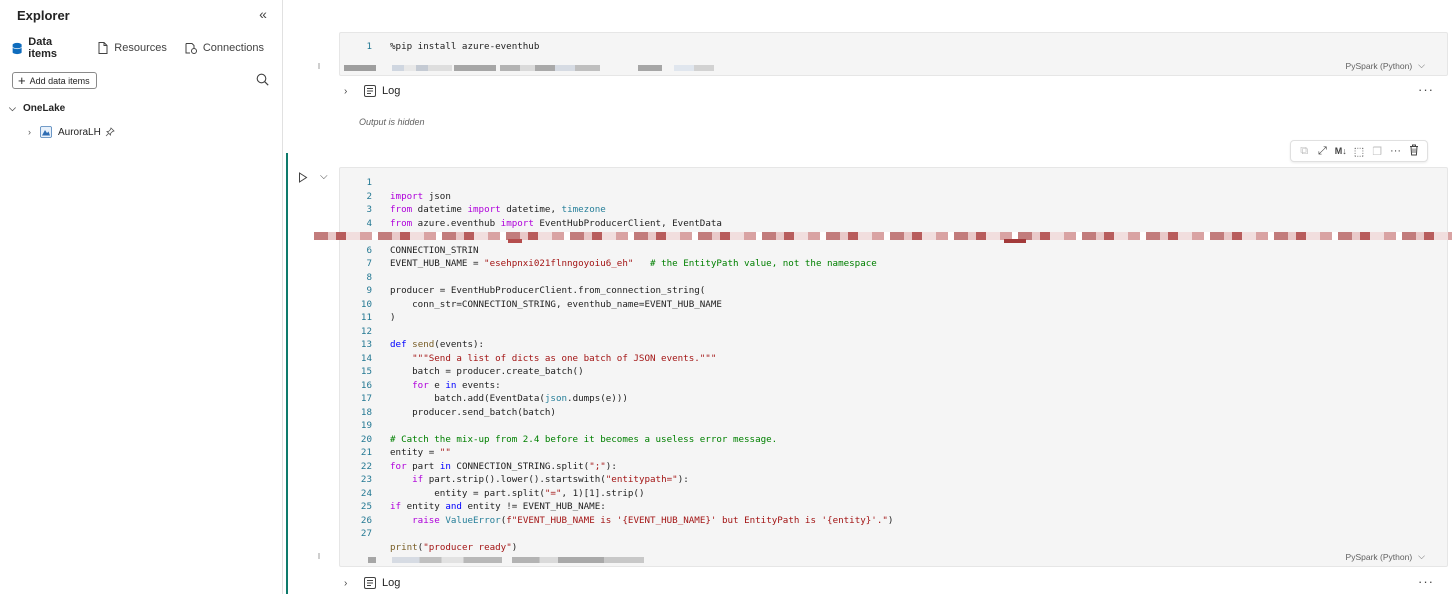 The image size is (1456, 594). I want to click on run-cell-button, so click(303, 179).